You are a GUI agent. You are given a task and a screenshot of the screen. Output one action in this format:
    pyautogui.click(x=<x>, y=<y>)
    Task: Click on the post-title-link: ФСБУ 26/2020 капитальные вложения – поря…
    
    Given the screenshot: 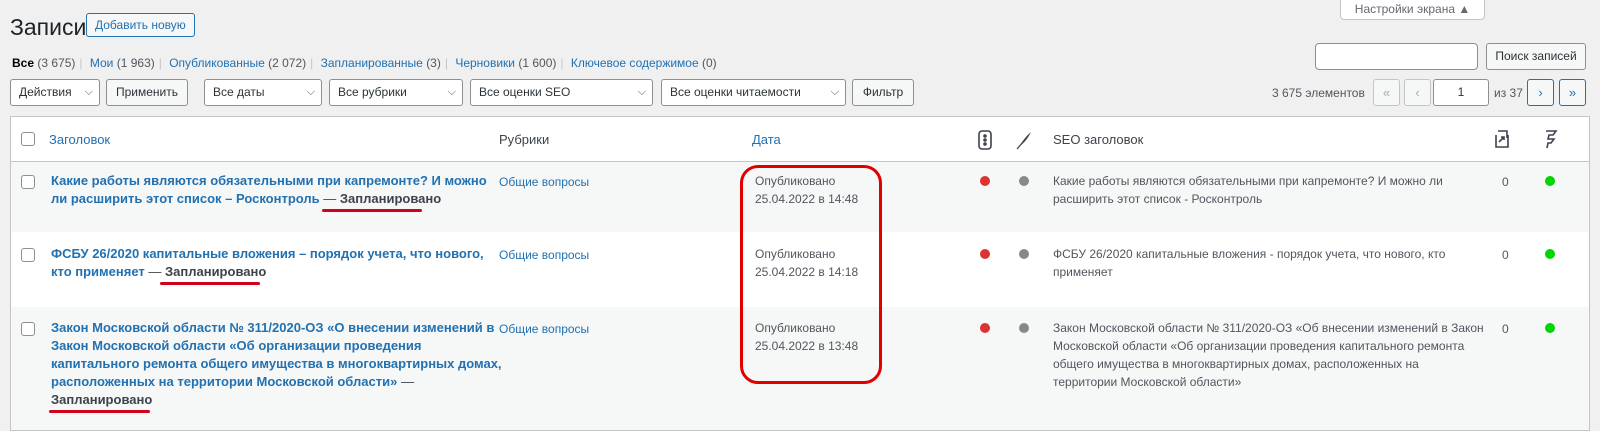 What is the action you would take?
    pyautogui.click(x=267, y=263)
    